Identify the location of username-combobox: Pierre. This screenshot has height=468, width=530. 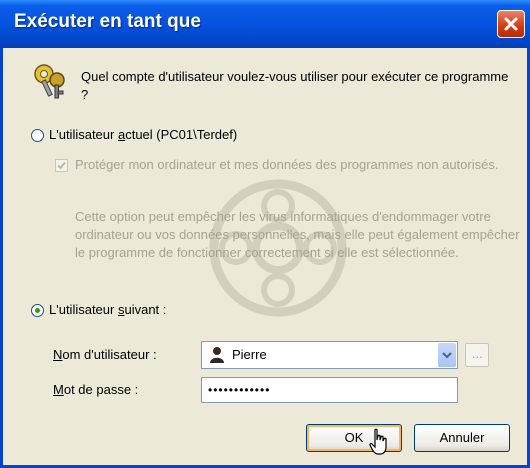
(329, 355).